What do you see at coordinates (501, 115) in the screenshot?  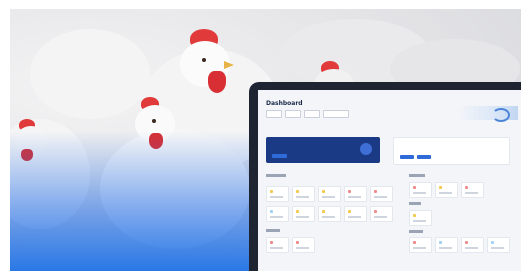 I see `arc-graphic` at bounding box center [501, 115].